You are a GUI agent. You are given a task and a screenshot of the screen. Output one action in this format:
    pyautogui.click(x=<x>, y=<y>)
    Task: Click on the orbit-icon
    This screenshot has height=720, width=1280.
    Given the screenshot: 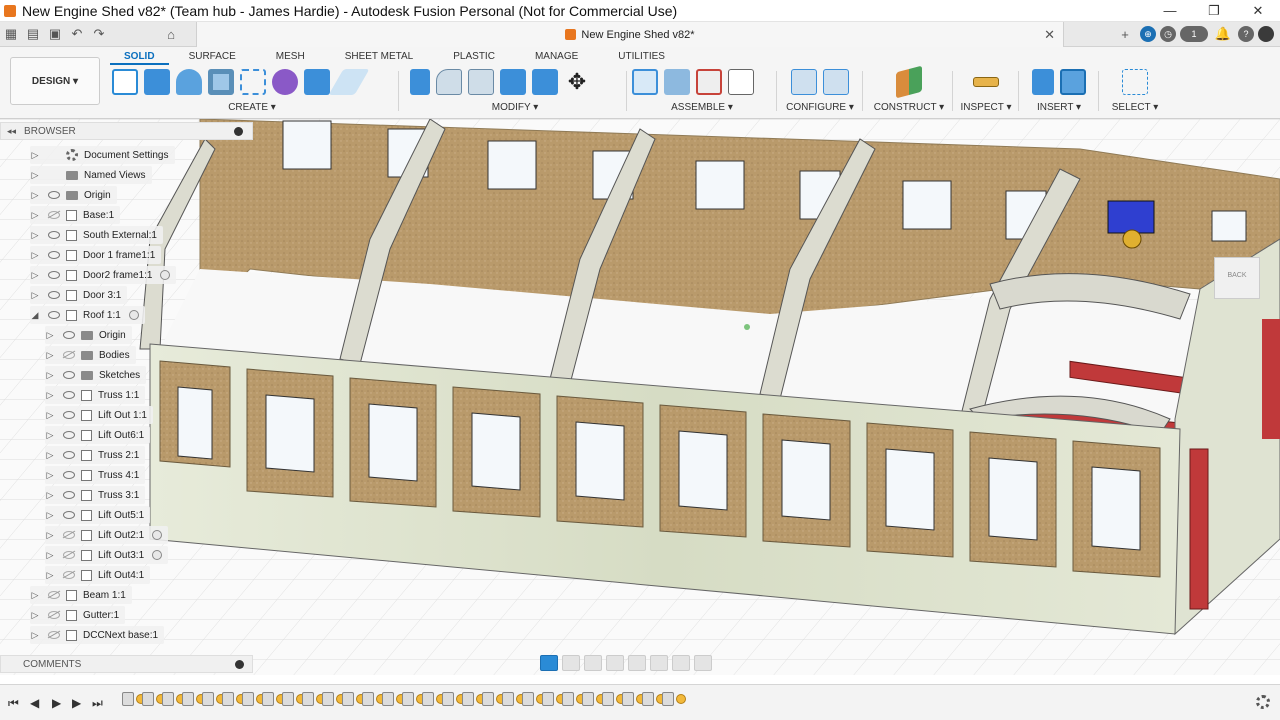 What is the action you would take?
    pyautogui.click(x=549, y=663)
    